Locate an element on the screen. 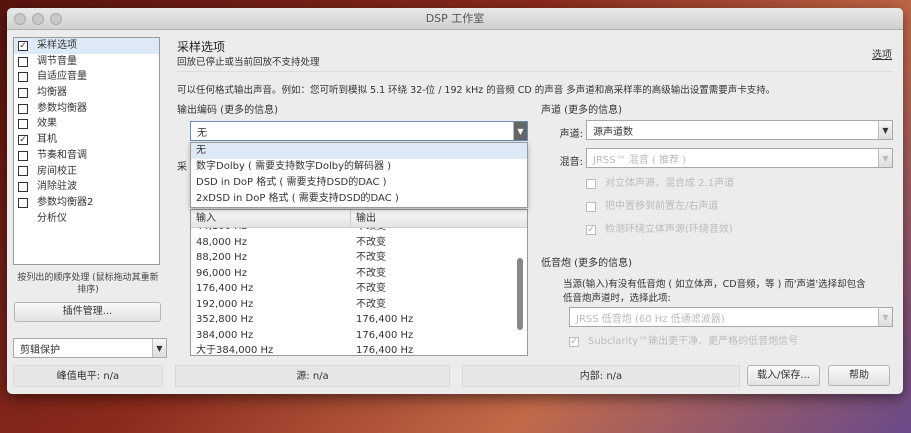  col-output: 输出 is located at coordinates (363, 218).